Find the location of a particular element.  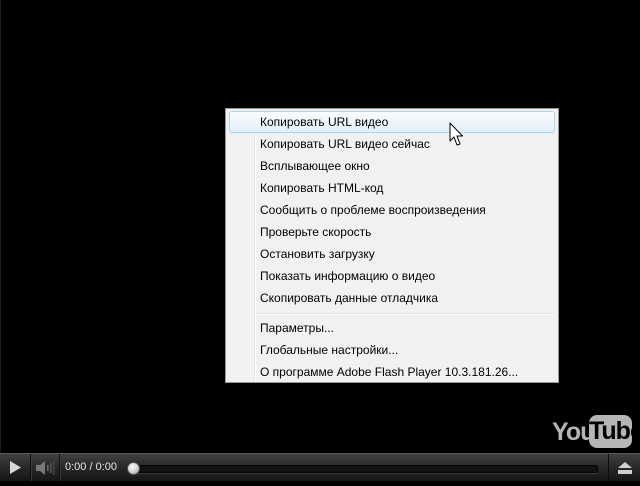

play-icon is located at coordinates (15, 467).